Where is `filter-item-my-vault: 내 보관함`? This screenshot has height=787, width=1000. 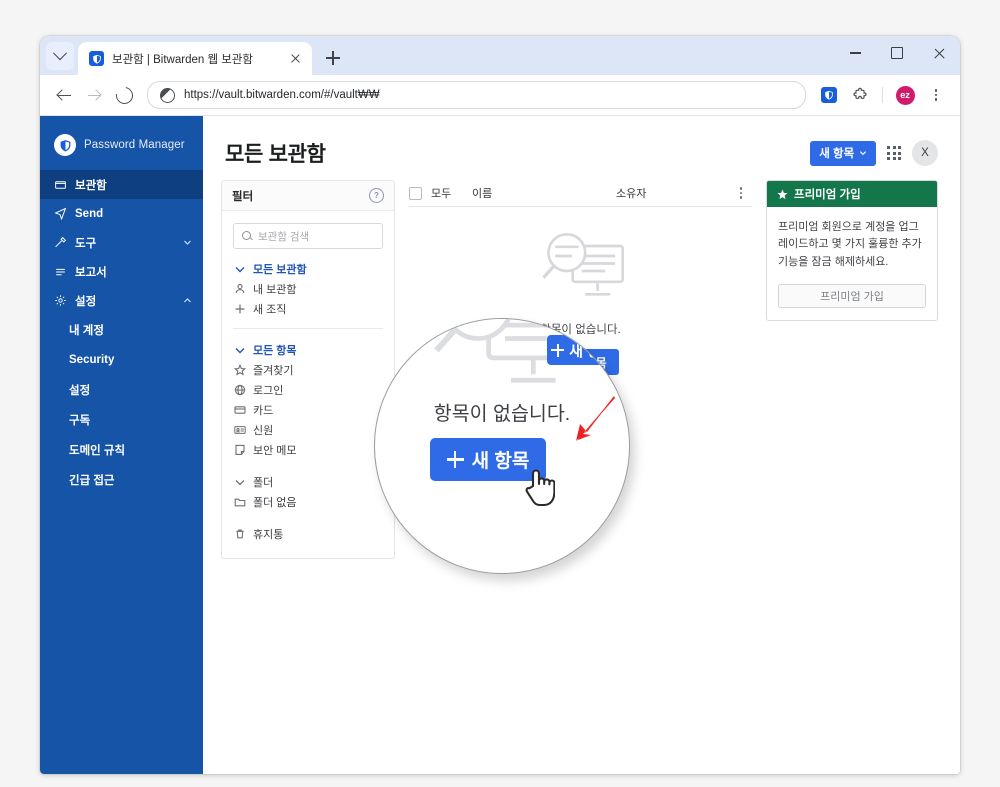 filter-item-my-vault: 내 보관함 is located at coordinates (308, 289).